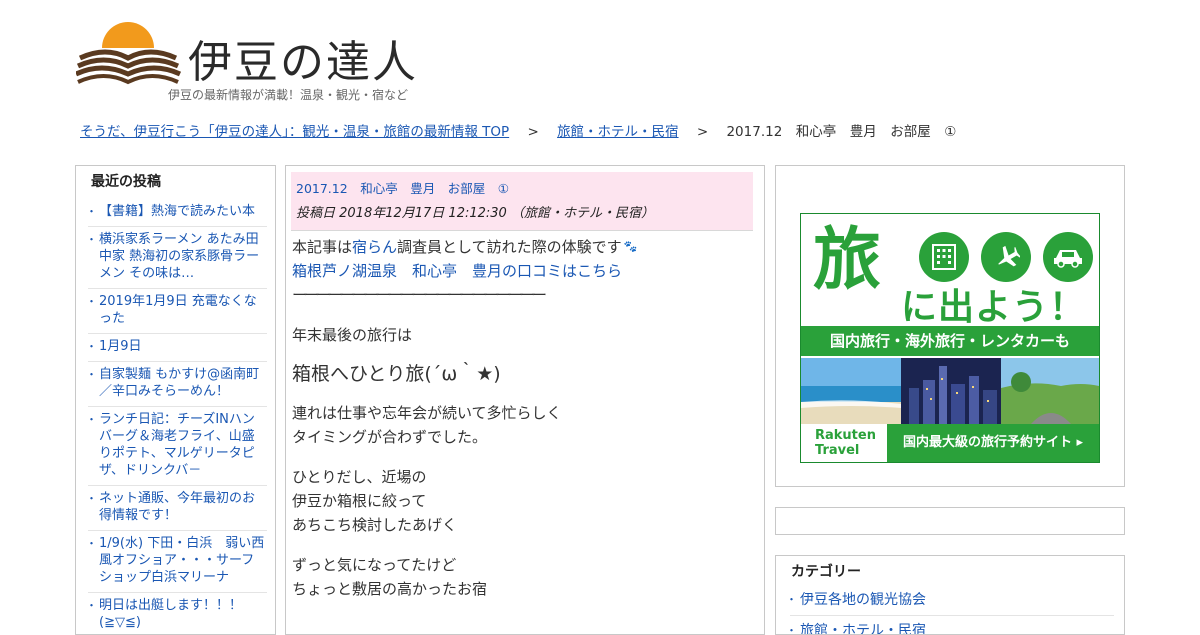 The width and height of the screenshot is (1200, 635). I want to click on car-icon, so click(1068, 257).